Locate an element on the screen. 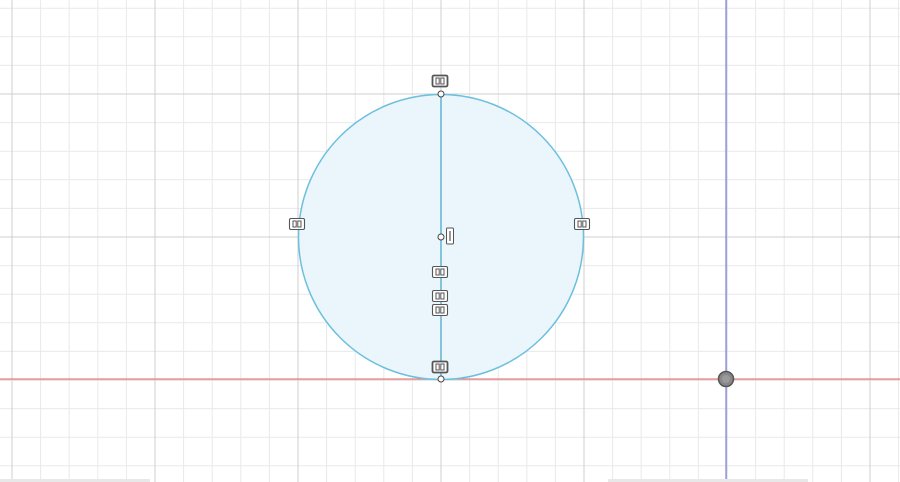 This screenshot has width=900, height=482. vertical-constraint-icon is located at coordinates (450, 236).